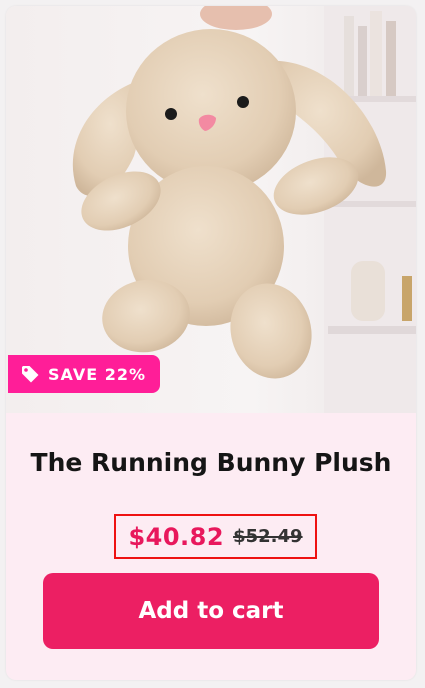  I want to click on discount-badge-text: SAVE 22%, so click(97, 374).